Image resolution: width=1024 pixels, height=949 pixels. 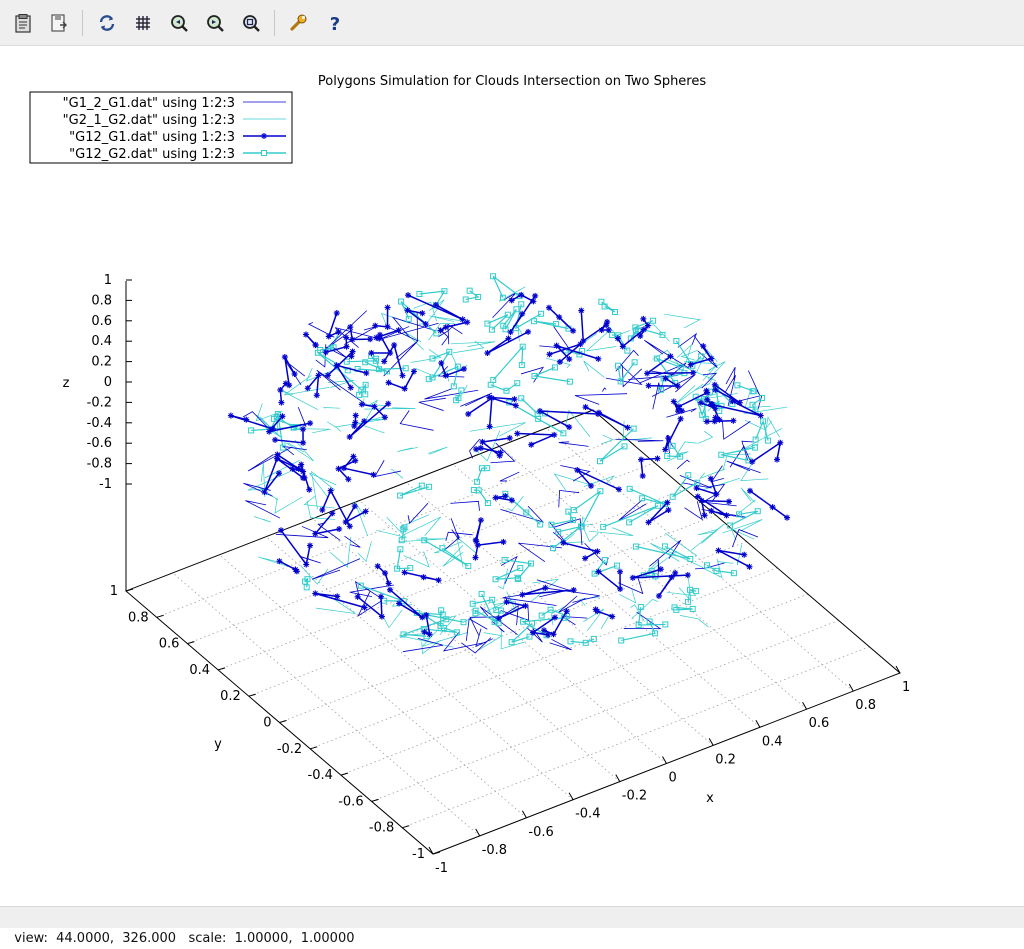 I want to click on y-tick-label: 0.4, so click(x=199, y=670).